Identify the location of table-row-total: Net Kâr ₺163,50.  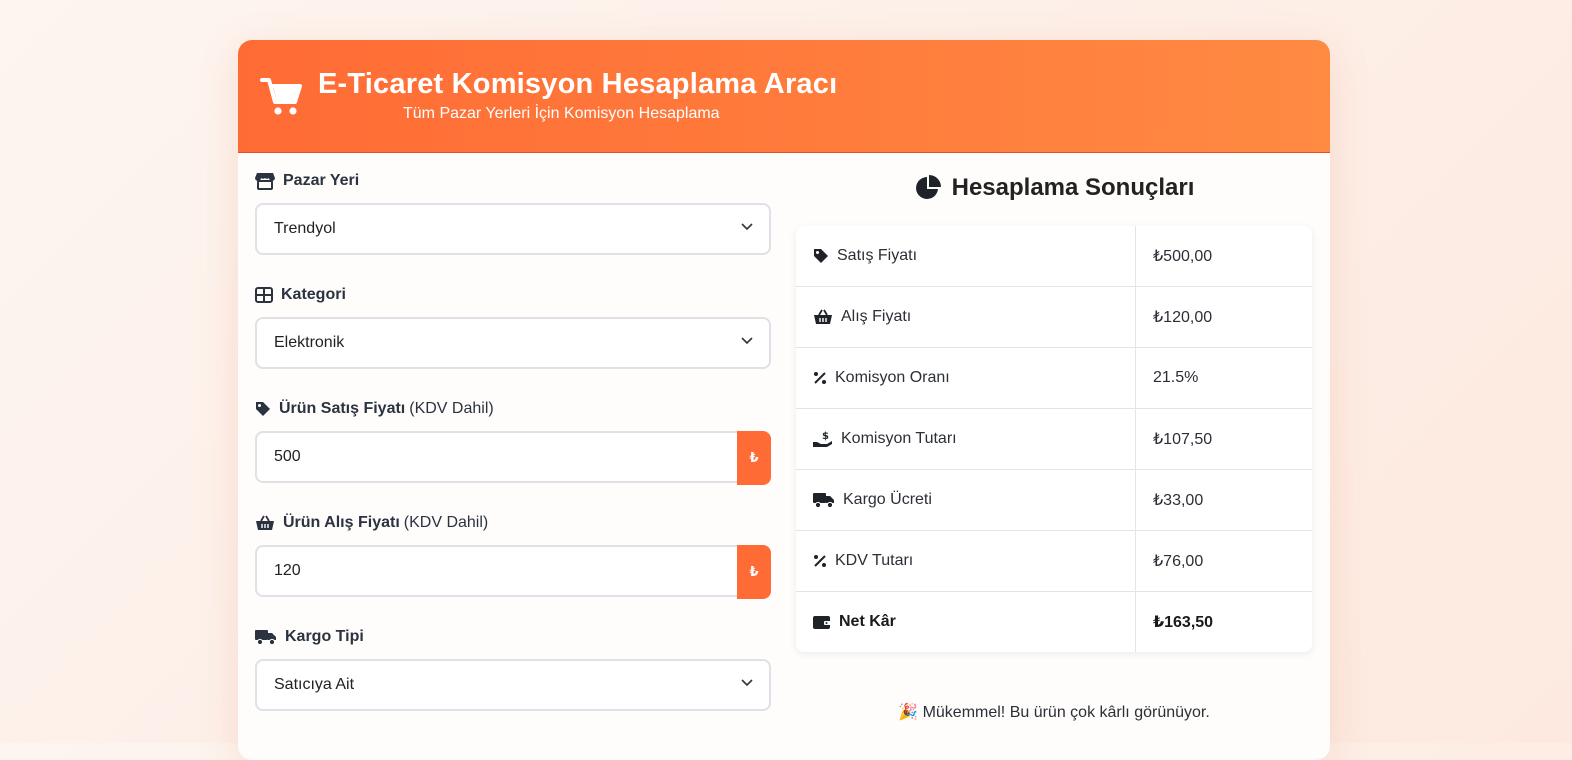
(1054, 621).